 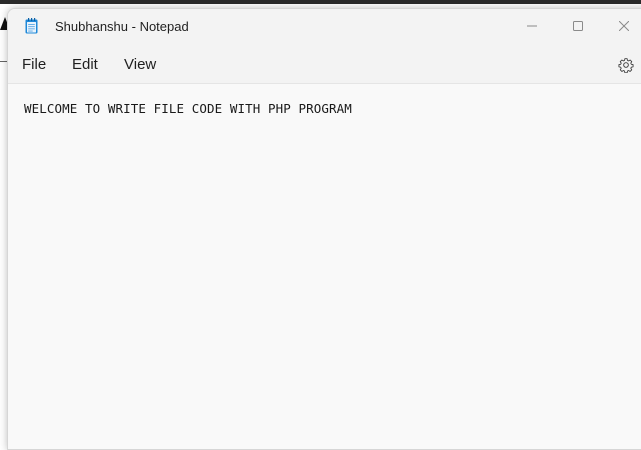 I want to click on minimize-icon, so click(x=532, y=26).